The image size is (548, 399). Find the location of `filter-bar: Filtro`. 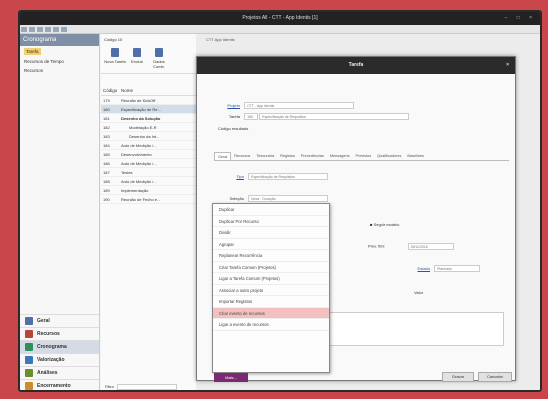

filter-bar: Filtro is located at coordinates (141, 387).